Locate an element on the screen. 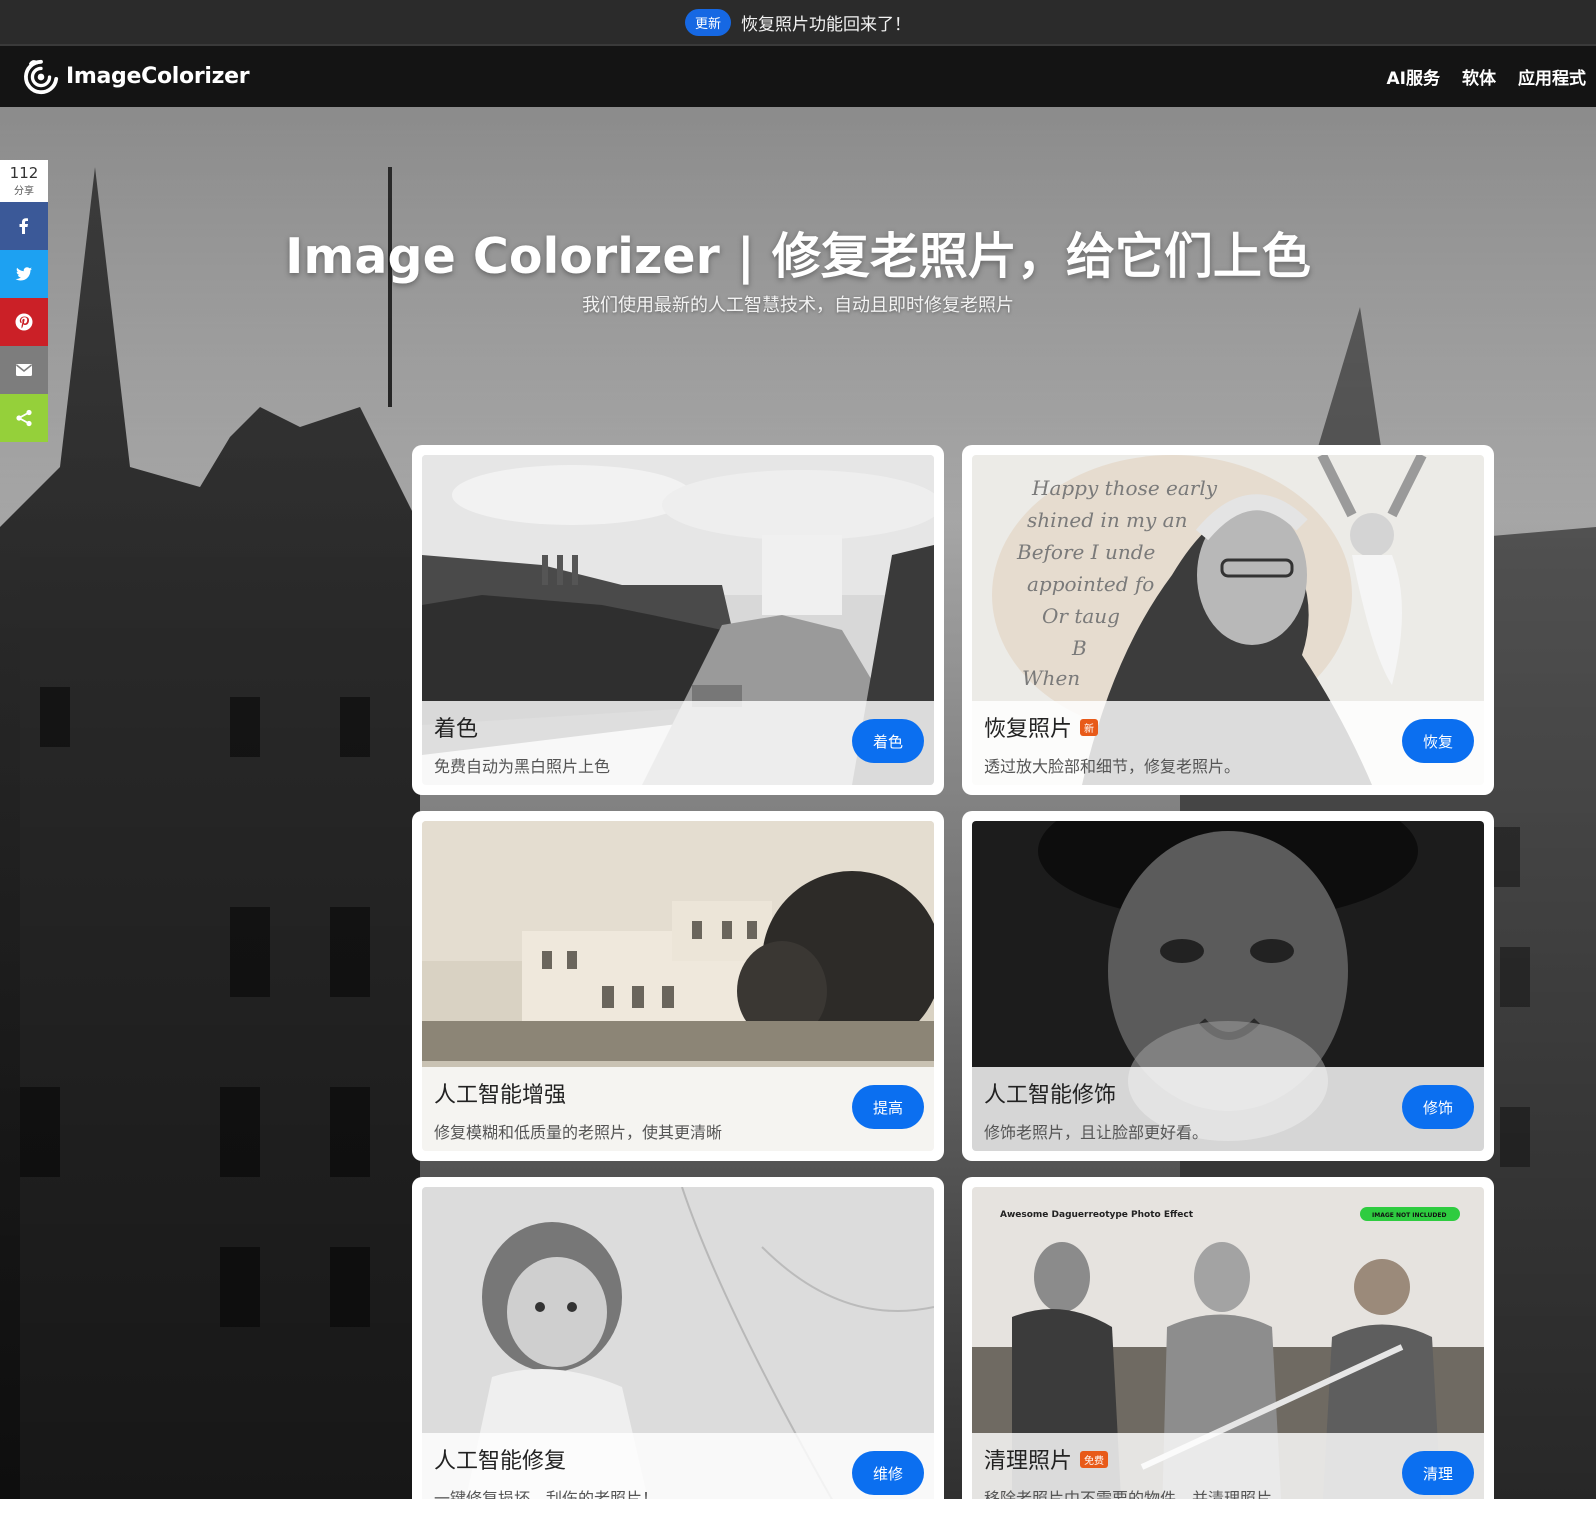 The width and height of the screenshot is (1596, 1538). retouch-button: 修饰 is located at coordinates (1438, 1107).